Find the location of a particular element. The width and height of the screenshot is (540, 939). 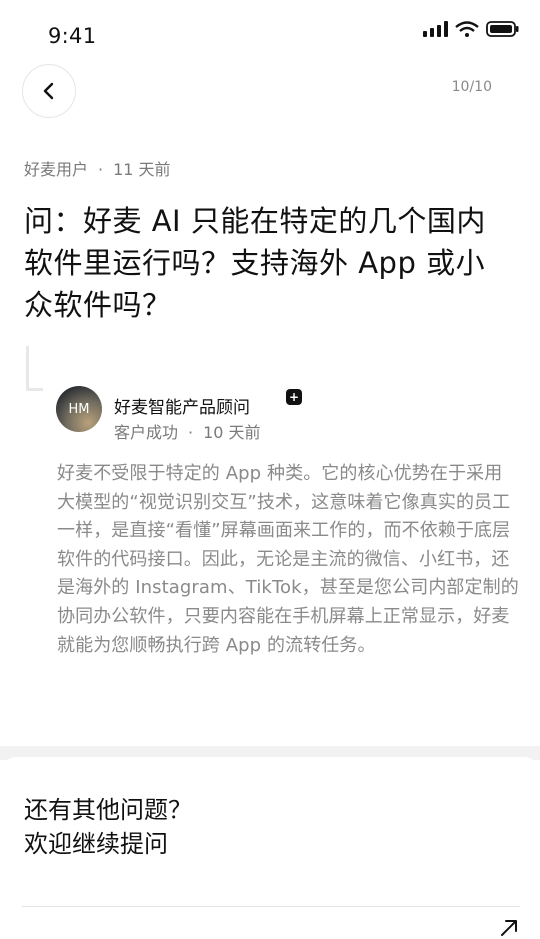

status-icons is located at coordinates (471, 29).